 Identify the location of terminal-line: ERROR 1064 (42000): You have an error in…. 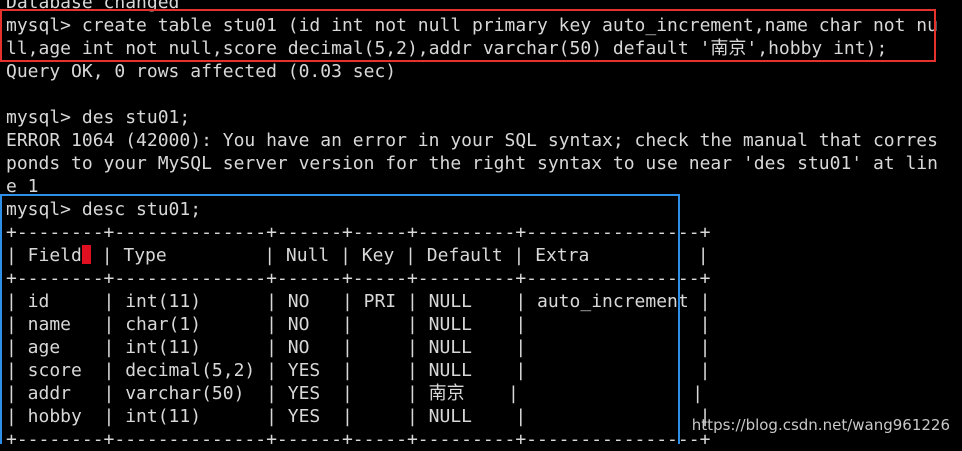
(472, 140).